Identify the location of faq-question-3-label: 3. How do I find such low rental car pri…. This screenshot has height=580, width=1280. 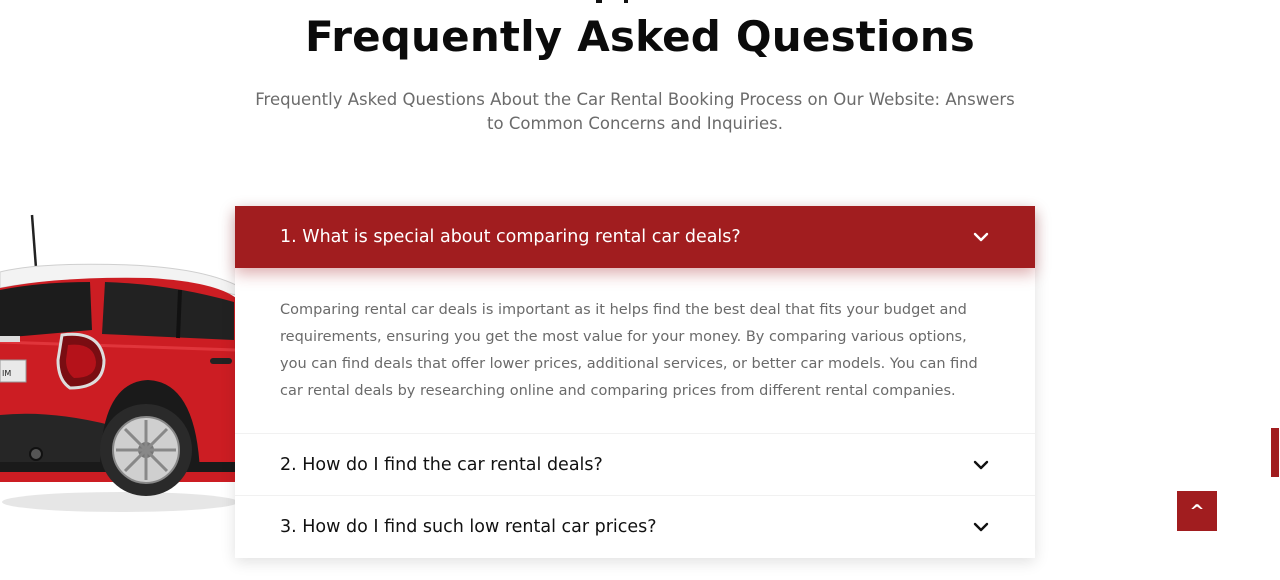
(468, 526).